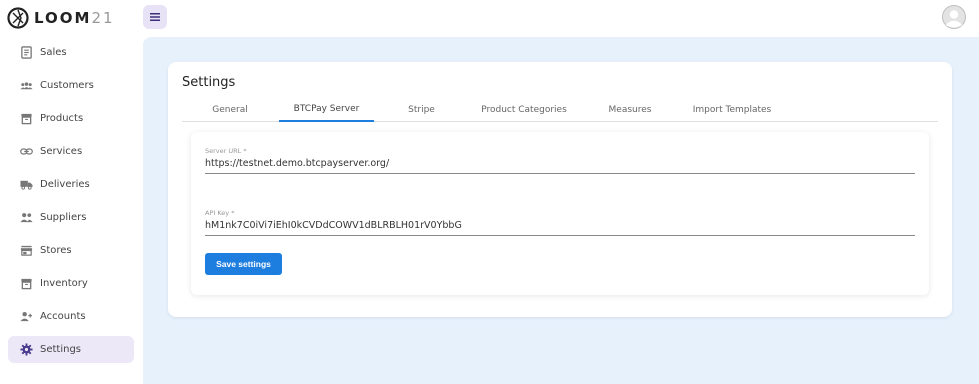 This screenshot has height=384, width=979. I want to click on sidebar-item-deliveries: Deliveries, so click(71, 184).